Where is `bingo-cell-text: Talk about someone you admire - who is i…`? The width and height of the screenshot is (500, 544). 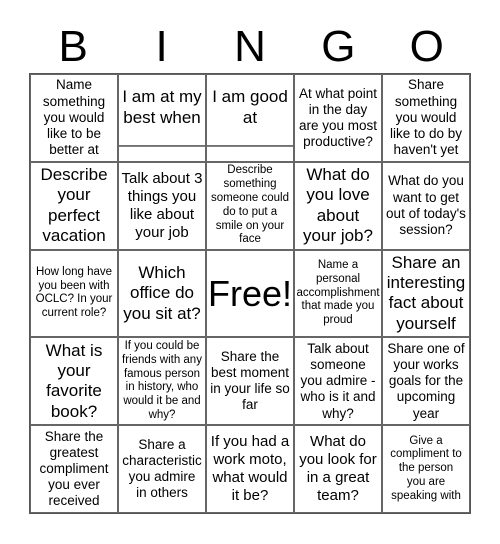 bingo-cell-text: Talk about someone you admire - who is i… is located at coordinates (338, 380).